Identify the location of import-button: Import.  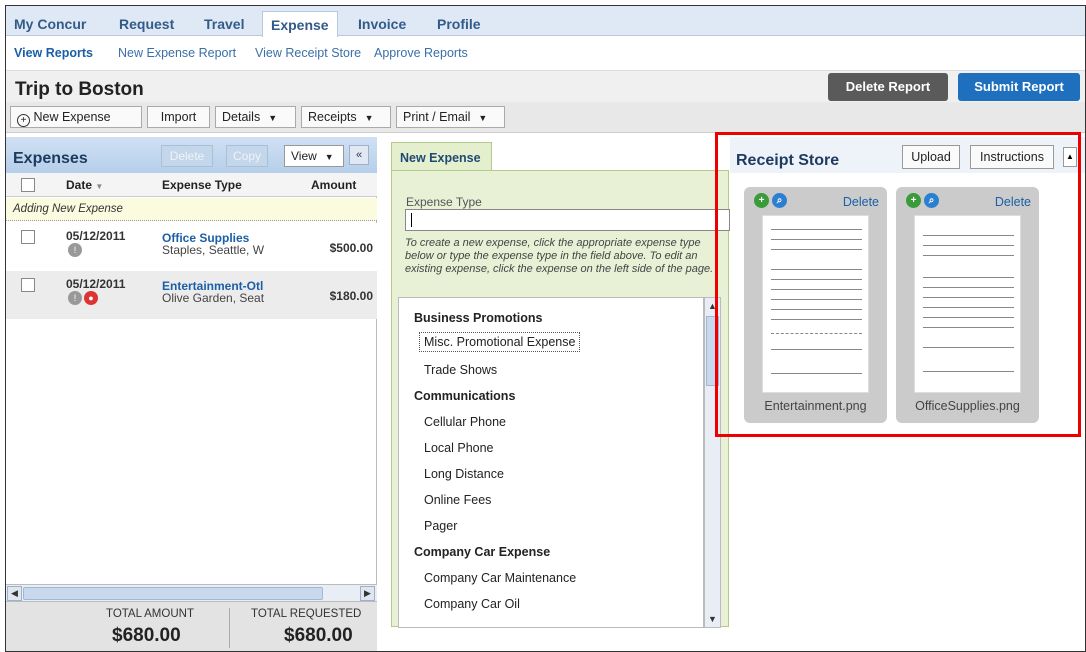
(178, 117).